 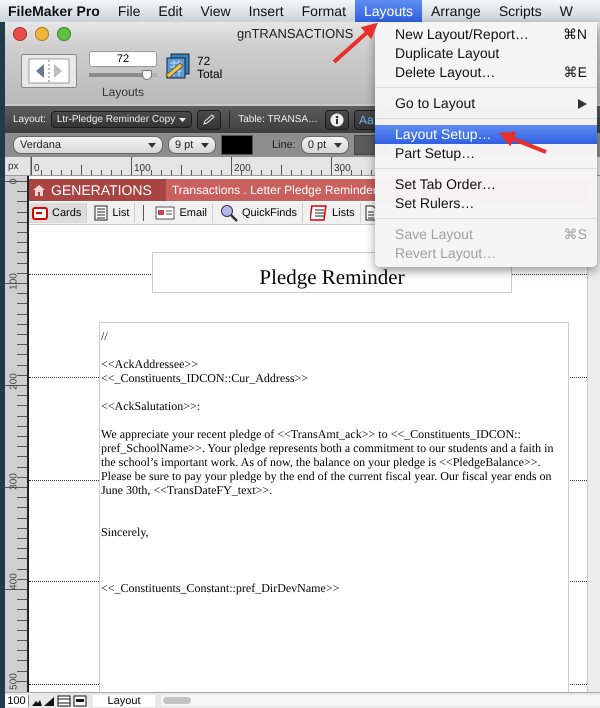 I want to click on mode-tab: Layout, so click(x=124, y=700).